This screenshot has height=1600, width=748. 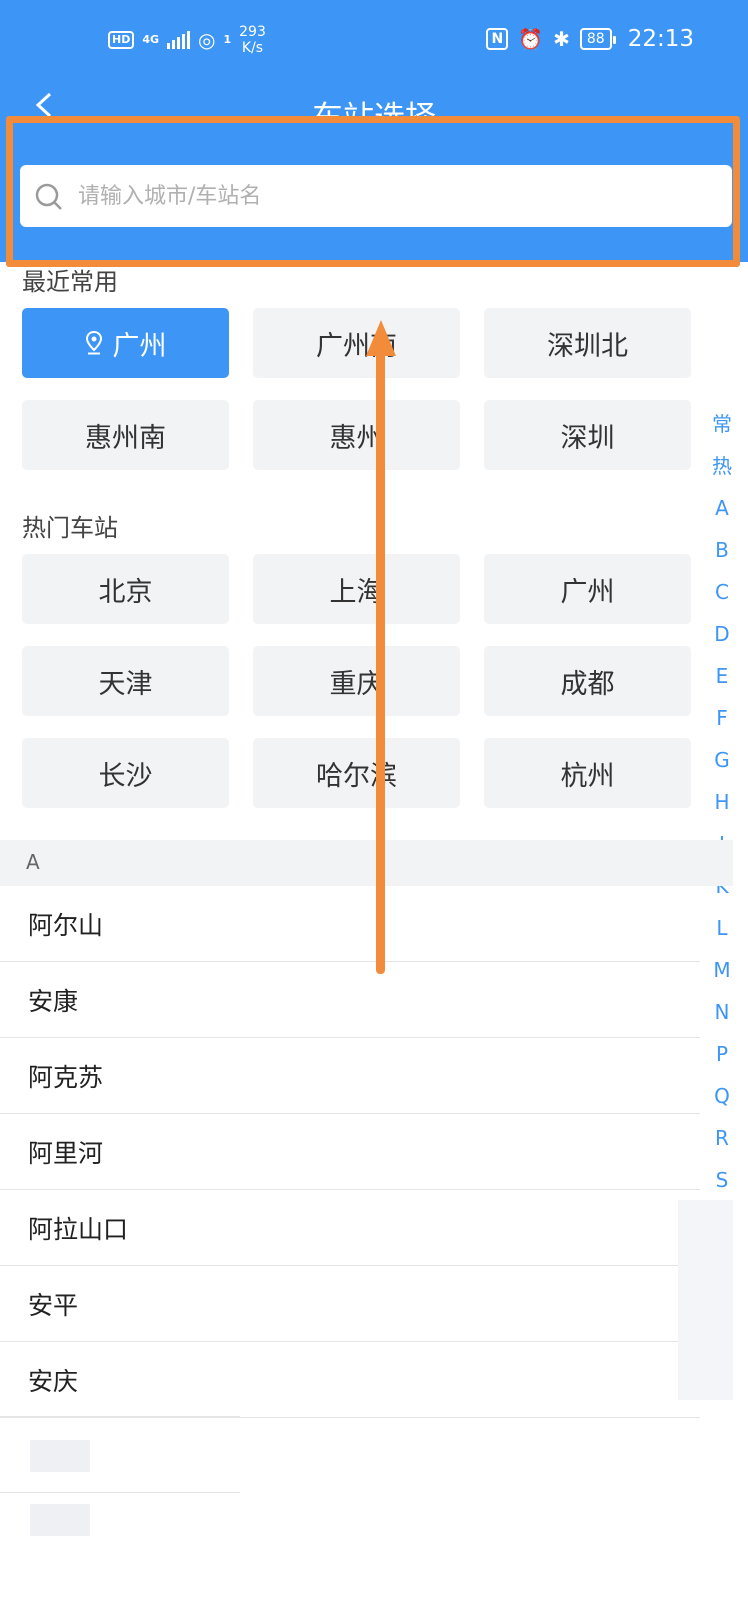 What do you see at coordinates (722, 981) in the screenshot?
I see `index-item: M` at bounding box center [722, 981].